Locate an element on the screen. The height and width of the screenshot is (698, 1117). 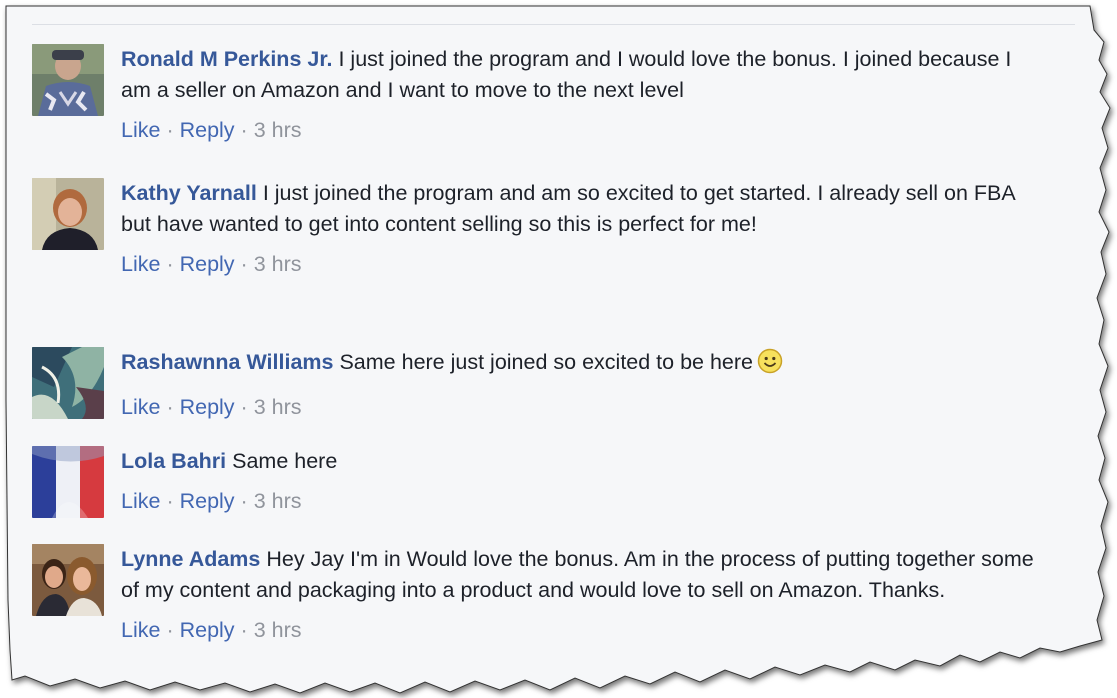
comment-body: Same here is located at coordinates (285, 461).